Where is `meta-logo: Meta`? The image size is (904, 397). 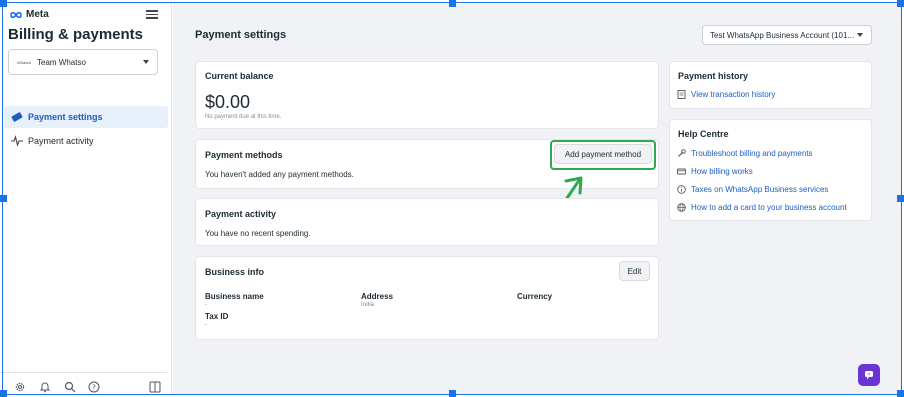
meta-logo: Meta is located at coordinates (29, 14).